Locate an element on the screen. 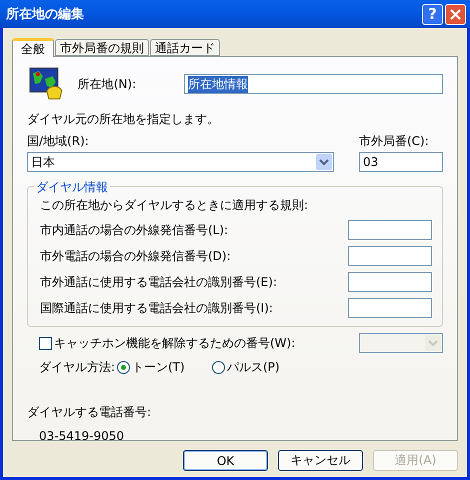 Image resolution: width=470 pixels, height=480 pixels. field-label: 市内通話の場合の外線発信番号(L): is located at coordinates (134, 230).